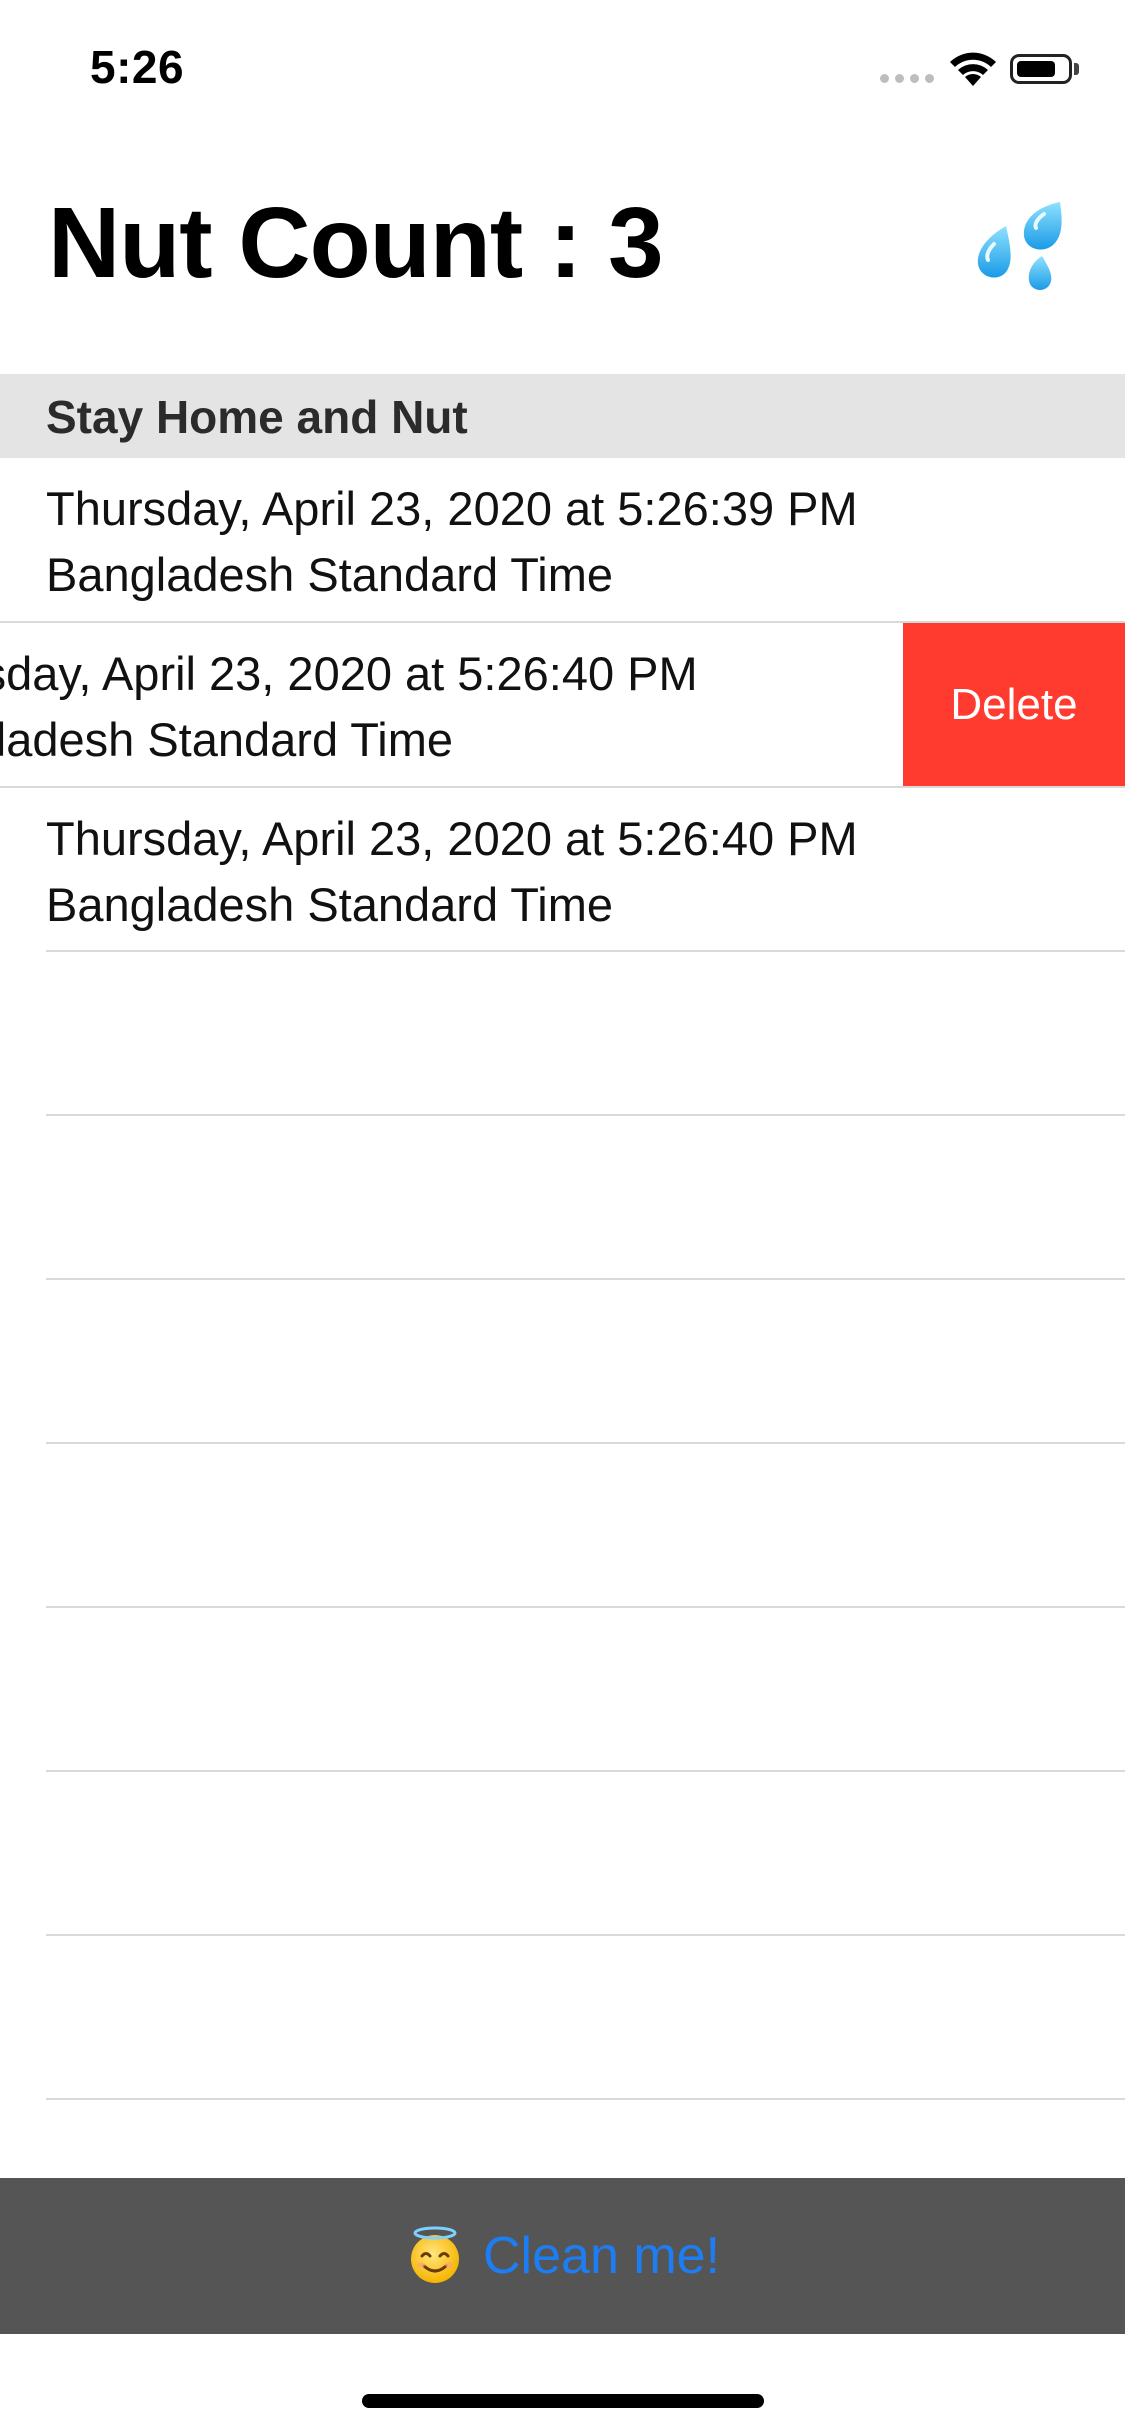 This screenshot has height=2436, width=1125. What do you see at coordinates (257, 417) in the screenshot?
I see `section-title: Stay Home and Nut` at bounding box center [257, 417].